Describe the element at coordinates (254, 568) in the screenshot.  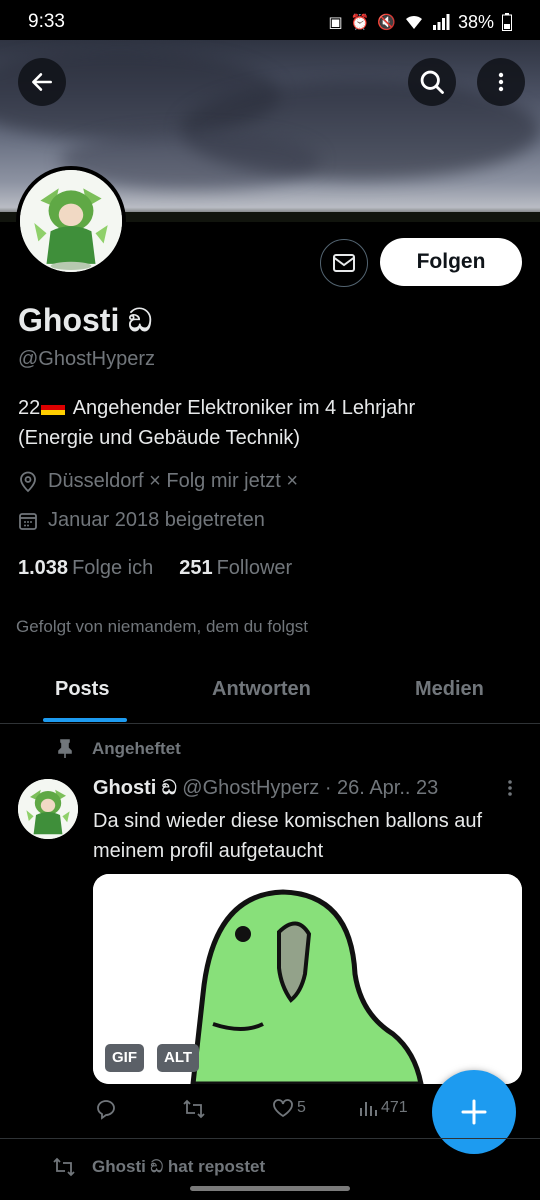
I see `followers-label: Follower` at that location.